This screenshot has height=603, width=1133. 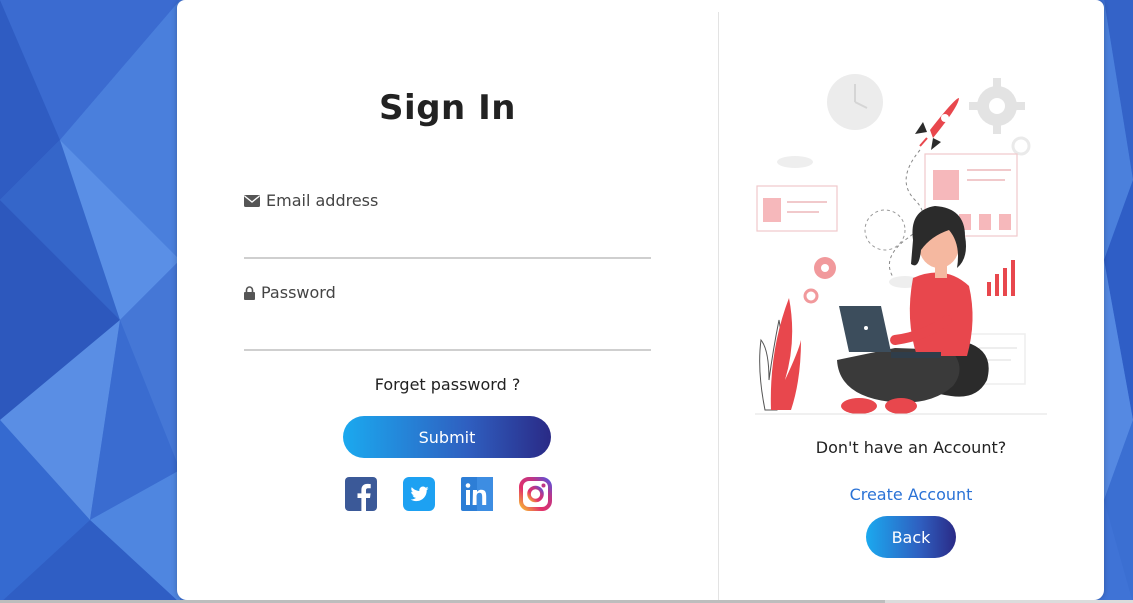 I want to click on envelope-icon, so click(x=252, y=200).